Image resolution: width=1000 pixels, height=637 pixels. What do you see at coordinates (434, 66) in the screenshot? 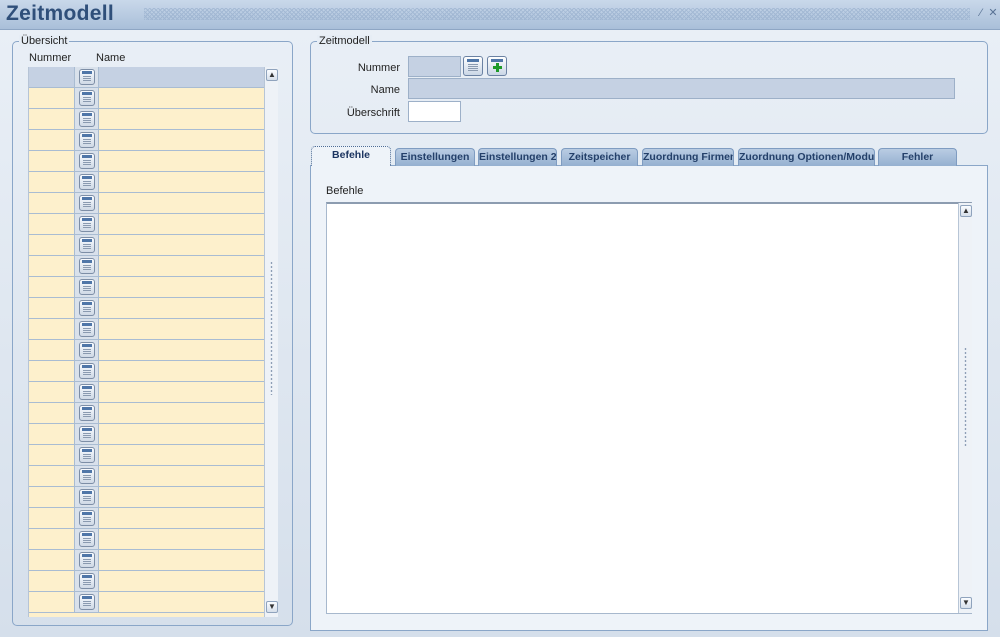
I see `nummer-field` at bounding box center [434, 66].